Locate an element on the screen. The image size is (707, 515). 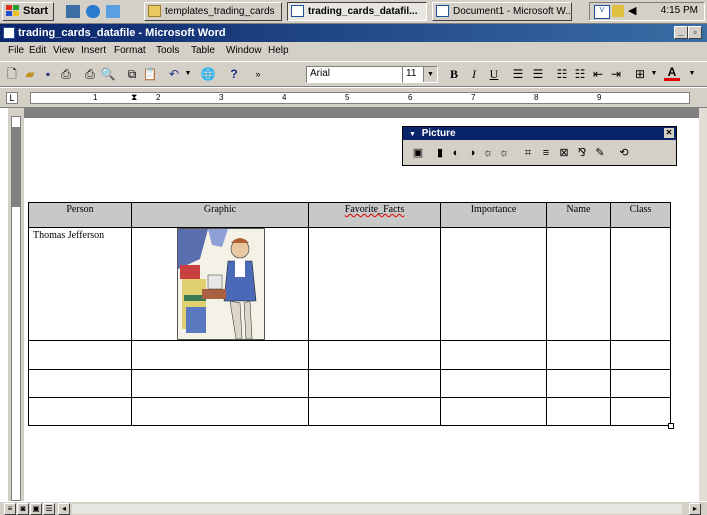
web-layout-icon: ◙ is located at coordinates (23, 509).